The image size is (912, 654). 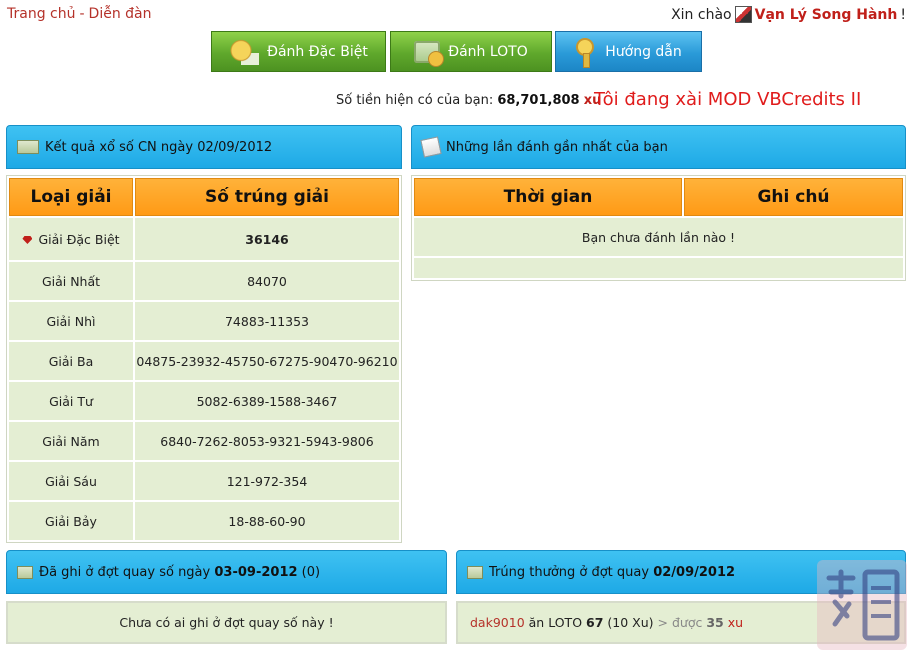 I want to click on prize-name: Giải Đặc Biệt, so click(x=71, y=239).